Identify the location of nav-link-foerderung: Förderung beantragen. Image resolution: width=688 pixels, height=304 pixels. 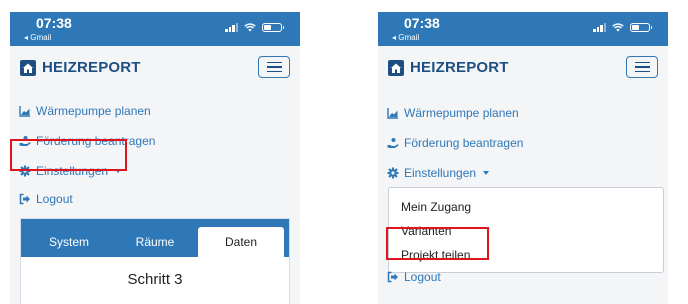
(455, 143).